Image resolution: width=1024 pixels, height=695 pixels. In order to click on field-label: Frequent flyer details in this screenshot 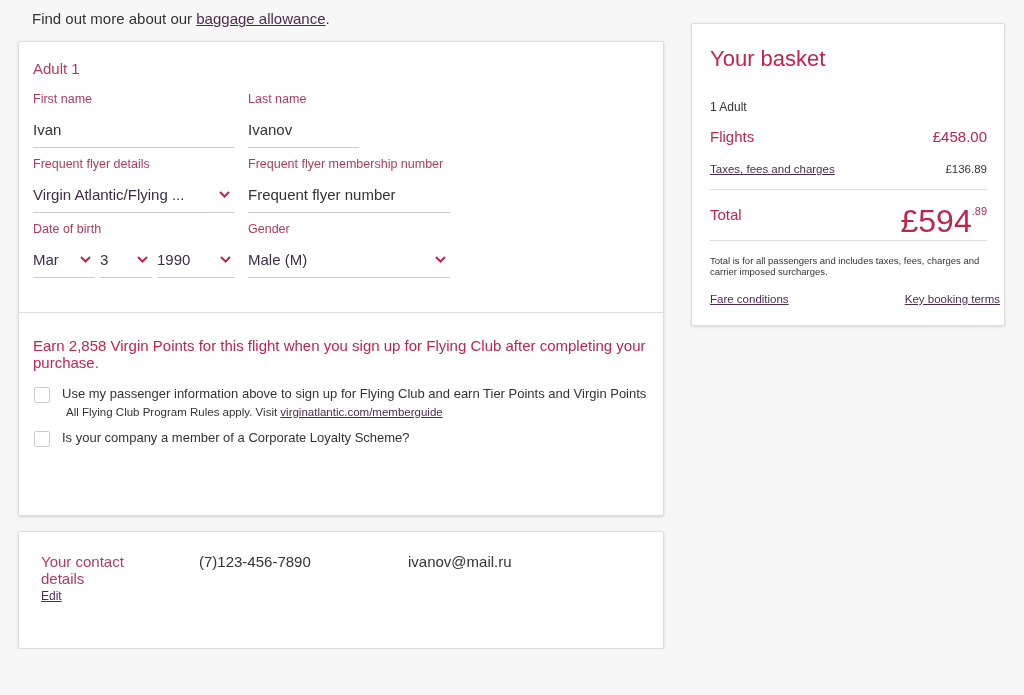, I will do `click(92, 164)`.